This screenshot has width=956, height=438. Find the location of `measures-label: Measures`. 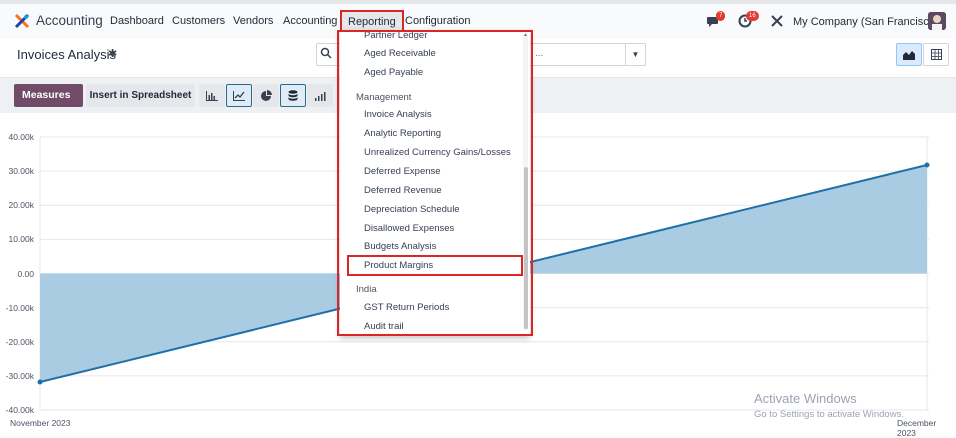

measures-label: Measures is located at coordinates (46, 95).